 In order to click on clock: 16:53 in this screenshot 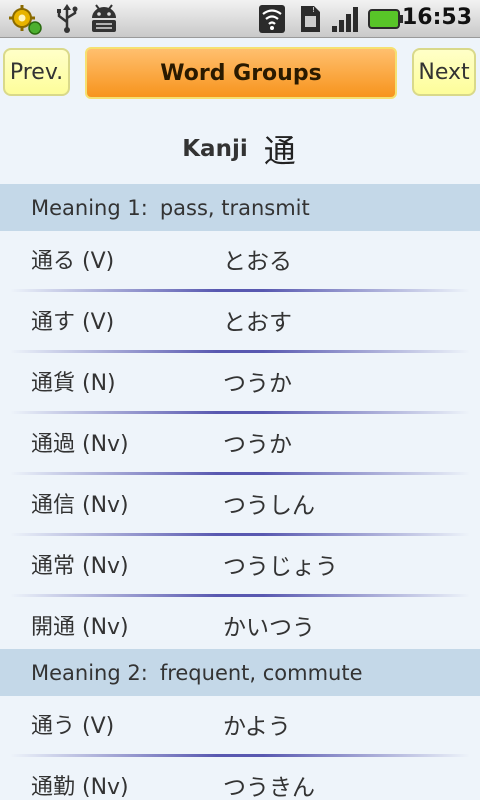, I will do `click(436, 17)`.